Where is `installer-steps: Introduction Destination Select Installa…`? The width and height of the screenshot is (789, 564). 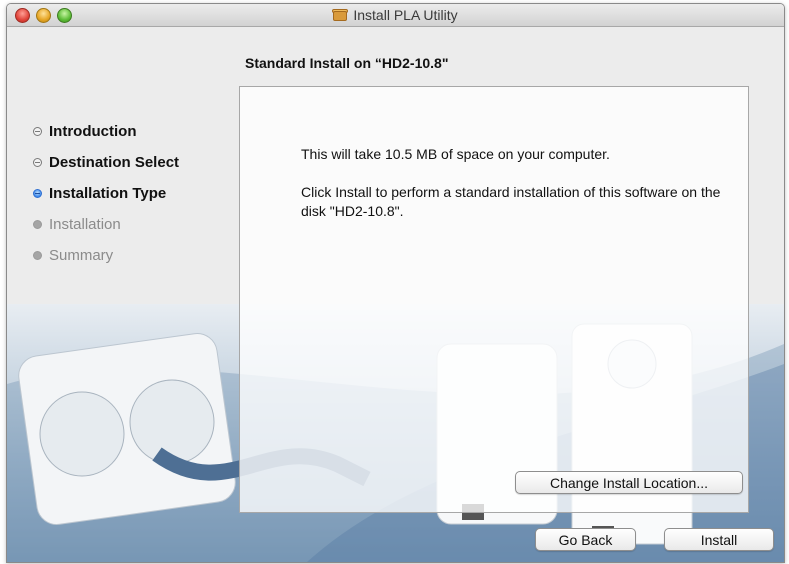
installer-steps: Introduction Destination Select Installa… is located at coordinates (106, 193).